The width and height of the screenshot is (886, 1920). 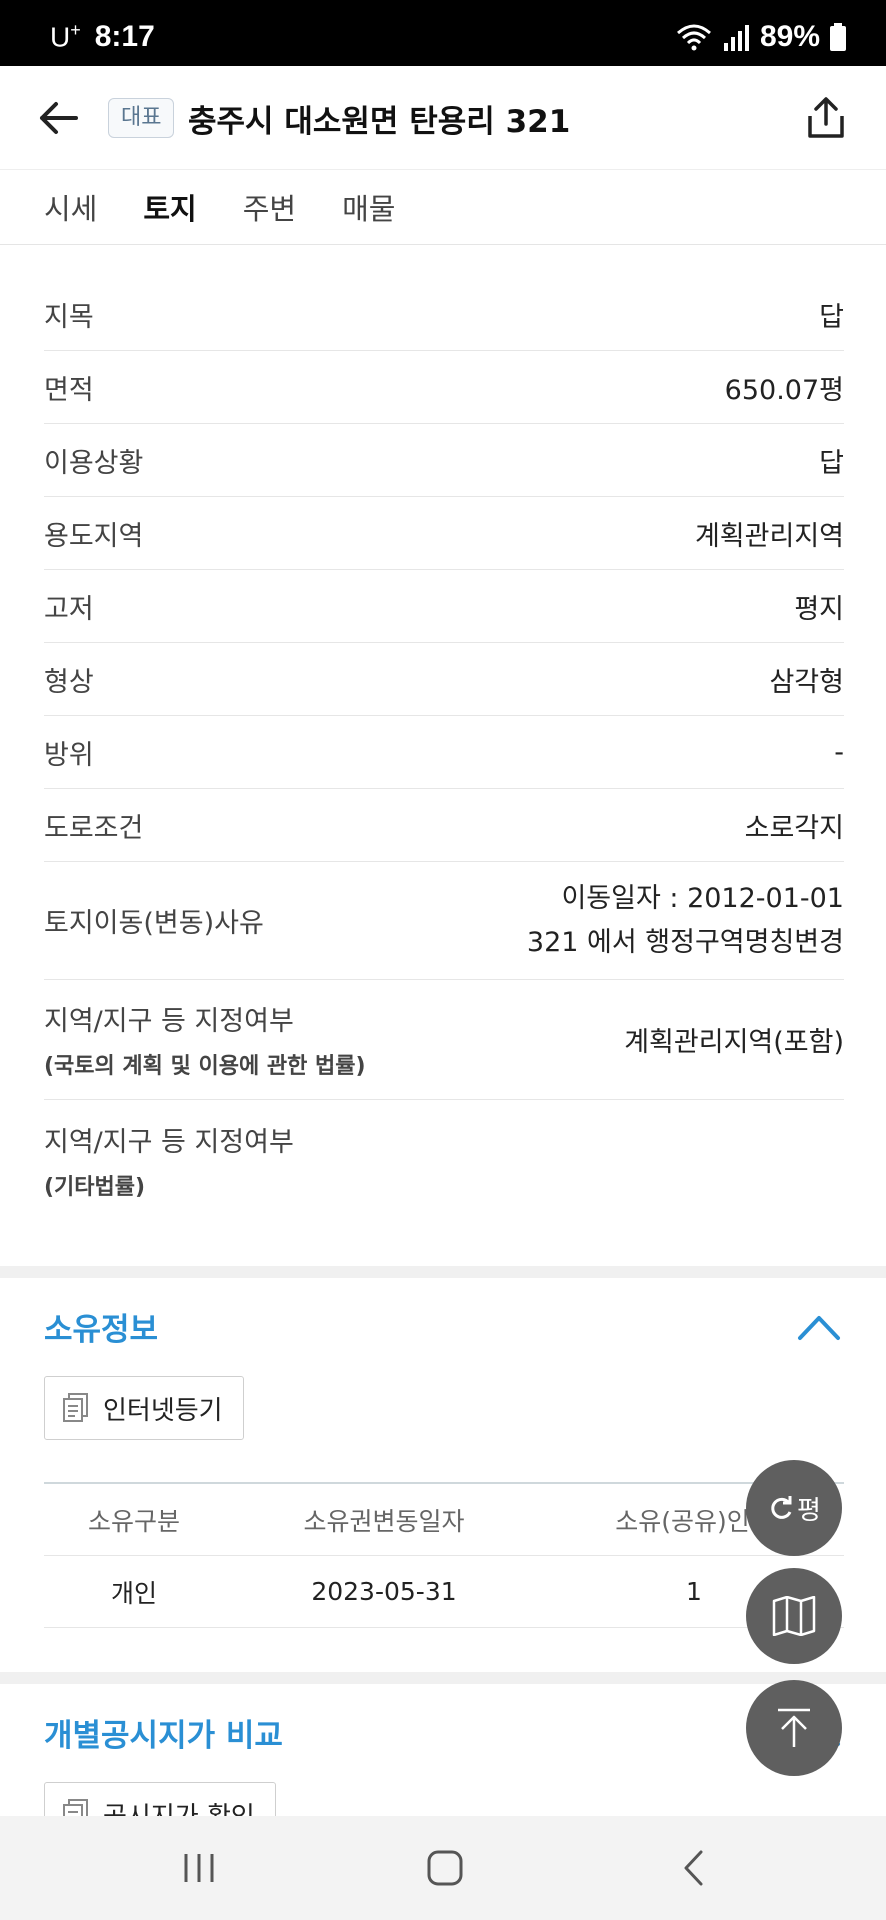 What do you see at coordinates (444, 460) in the screenshot?
I see `info-row-usage: 이용상황 답` at bounding box center [444, 460].